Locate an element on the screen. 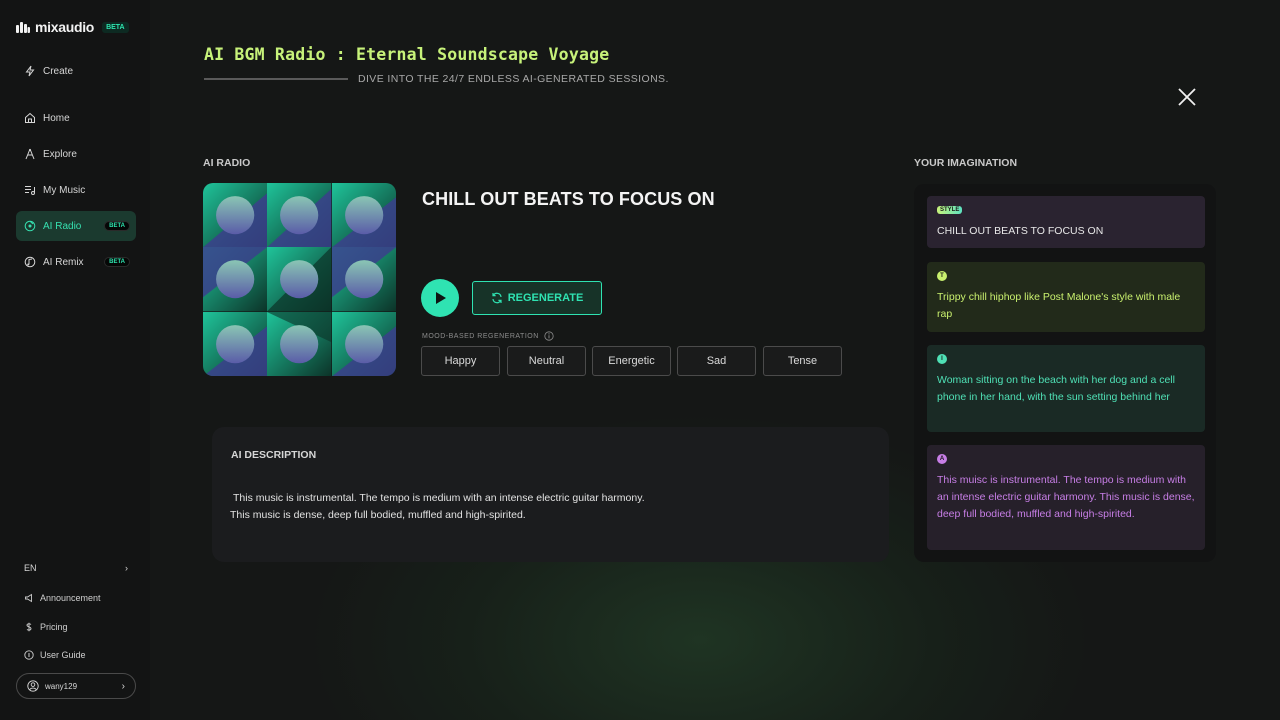  mood-regeneration-label: MOOD-BASED REGENERATION is located at coordinates (488, 336).